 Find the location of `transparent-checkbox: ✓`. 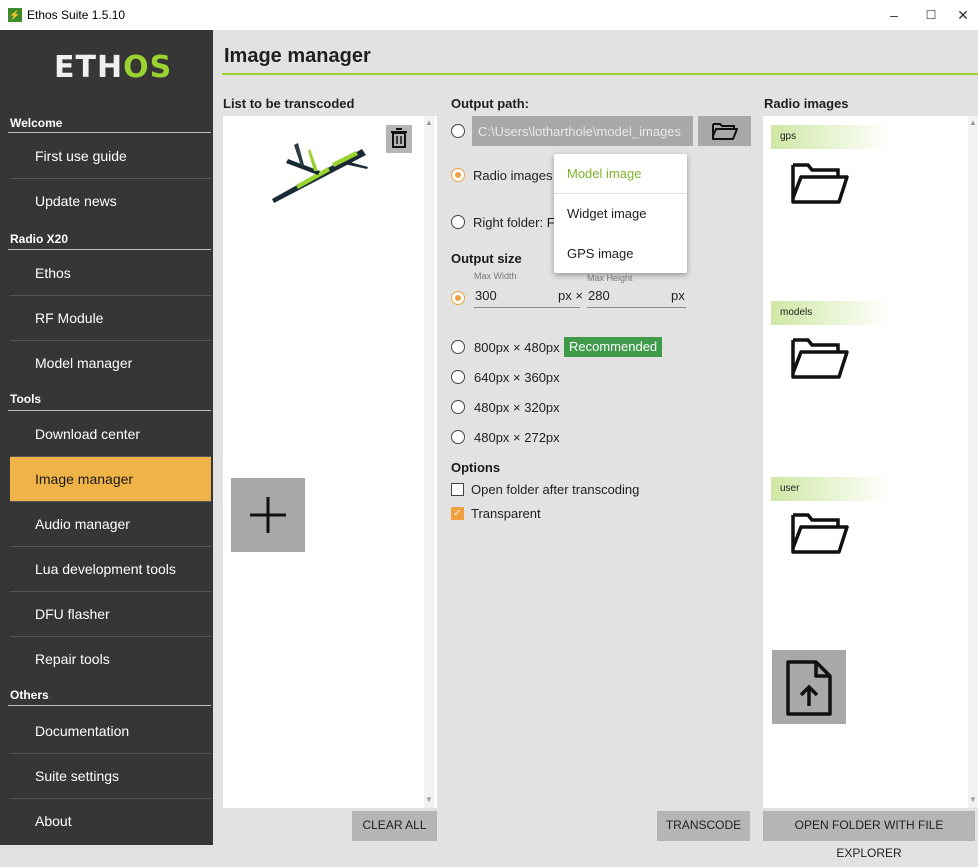

transparent-checkbox: ✓ is located at coordinates (457, 513).